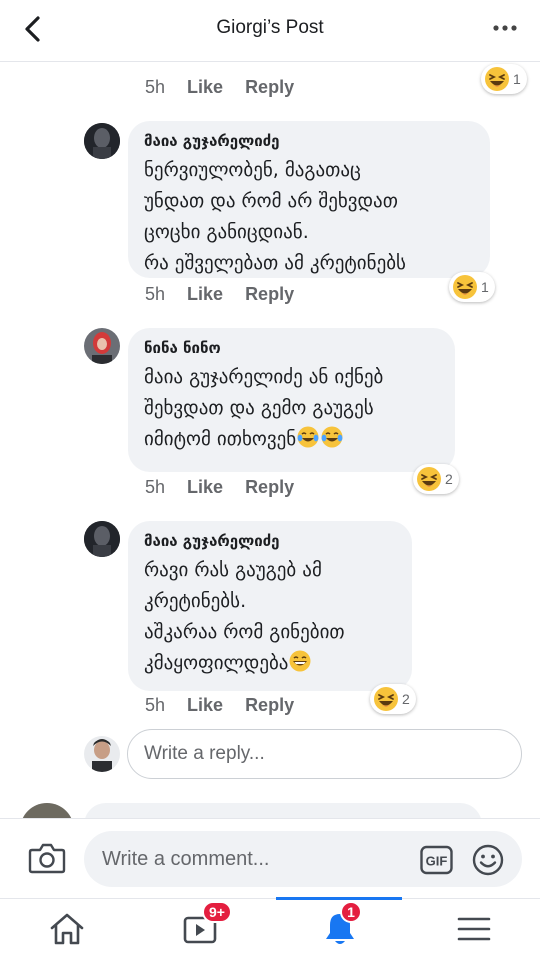  I want to click on top-bar: Giorgi’s Post, so click(270, 31).